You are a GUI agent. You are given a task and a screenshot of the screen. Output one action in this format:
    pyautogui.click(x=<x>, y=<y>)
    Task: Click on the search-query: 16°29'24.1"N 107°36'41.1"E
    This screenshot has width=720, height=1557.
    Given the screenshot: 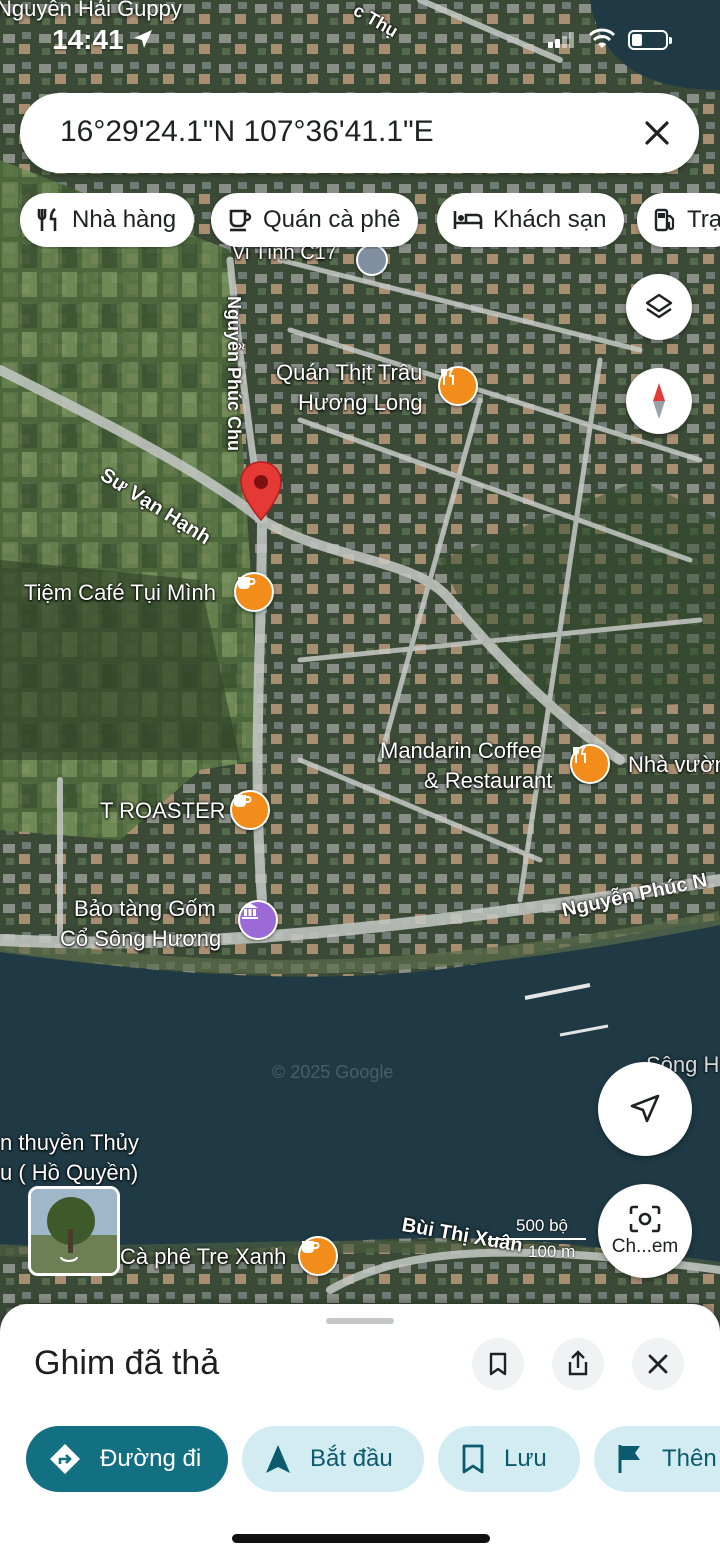 What is the action you would take?
    pyautogui.click(x=247, y=132)
    